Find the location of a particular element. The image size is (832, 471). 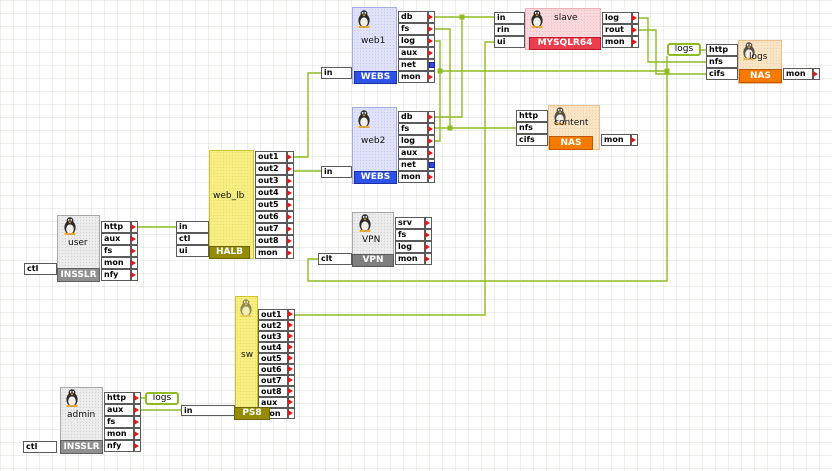

port-sw-out2: out2 is located at coordinates (273, 325).